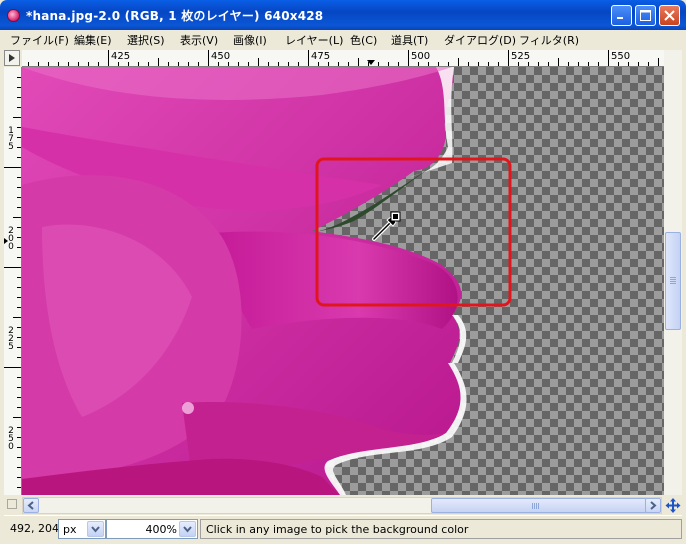 This screenshot has height=544, width=686. Describe the element at coordinates (480, 40) in the screenshot. I see `menu-dialogs: ダイアログ(D)` at that location.